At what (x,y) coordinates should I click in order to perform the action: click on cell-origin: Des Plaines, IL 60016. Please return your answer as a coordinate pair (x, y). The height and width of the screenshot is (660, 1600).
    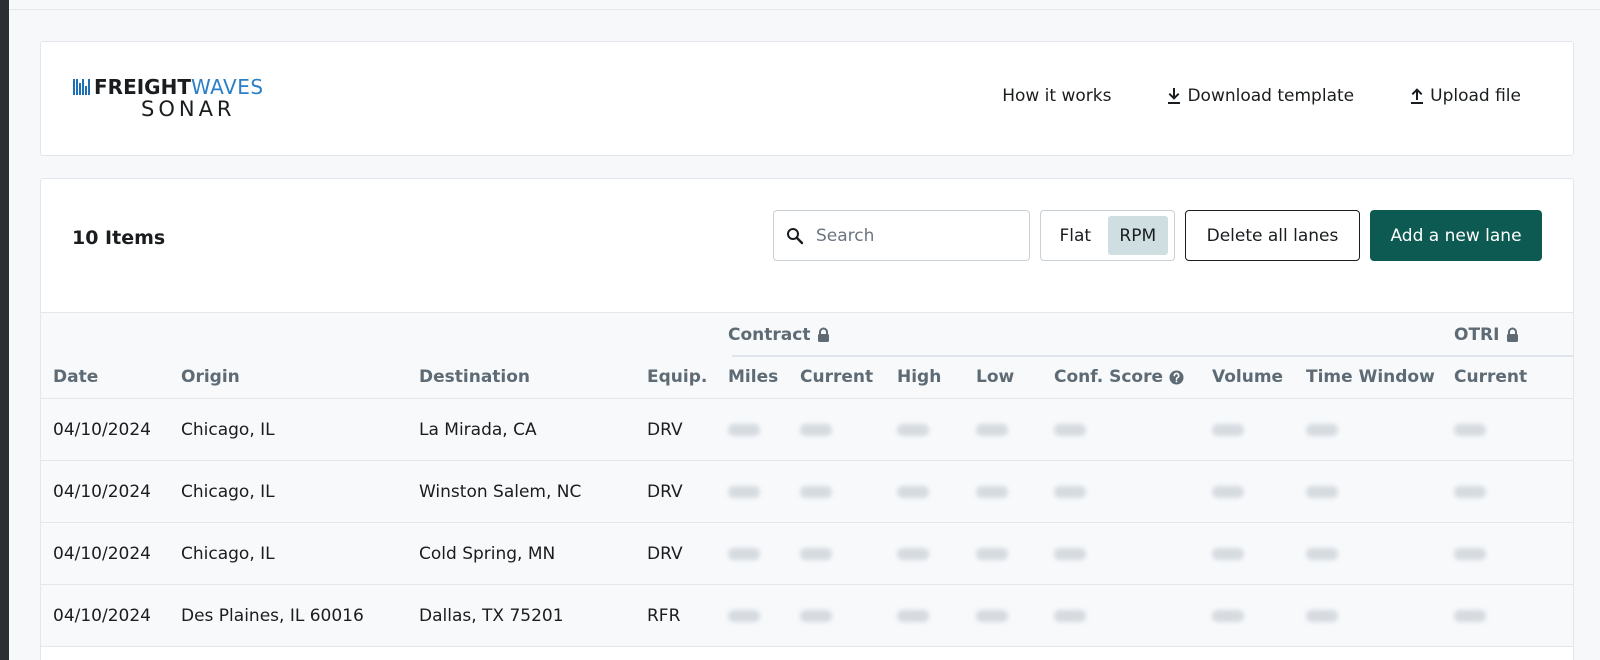
    Looking at the image, I should click on (272, 616).